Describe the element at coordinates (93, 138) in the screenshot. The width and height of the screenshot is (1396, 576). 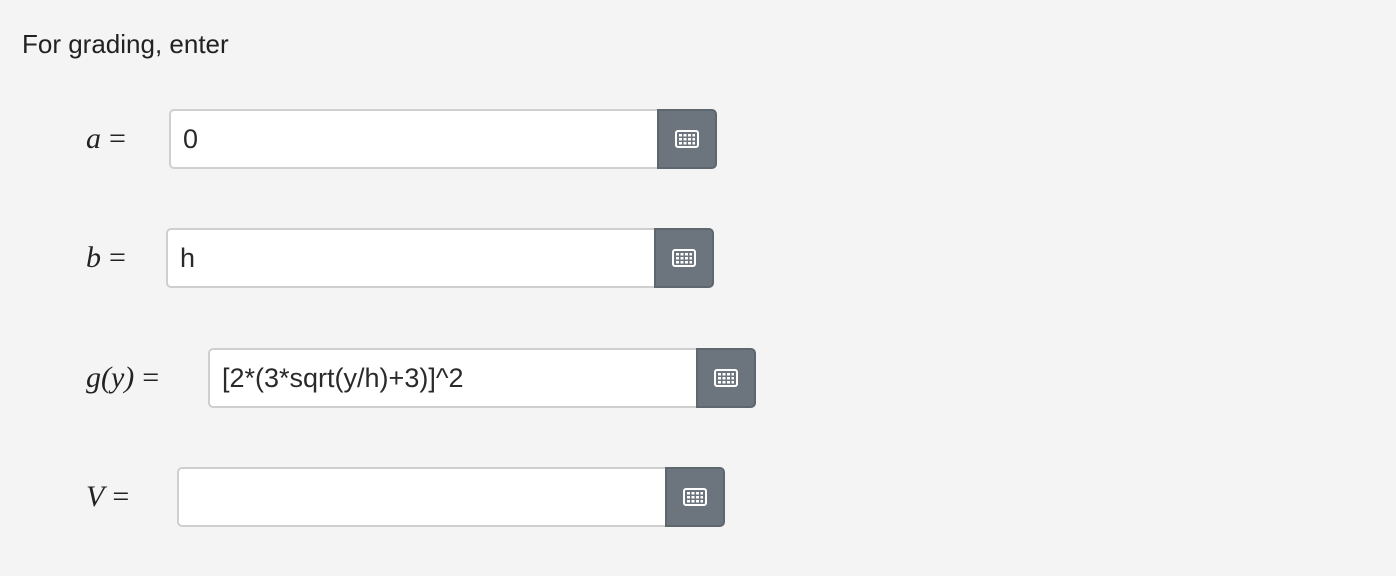
I see `var-a: a` at that location.